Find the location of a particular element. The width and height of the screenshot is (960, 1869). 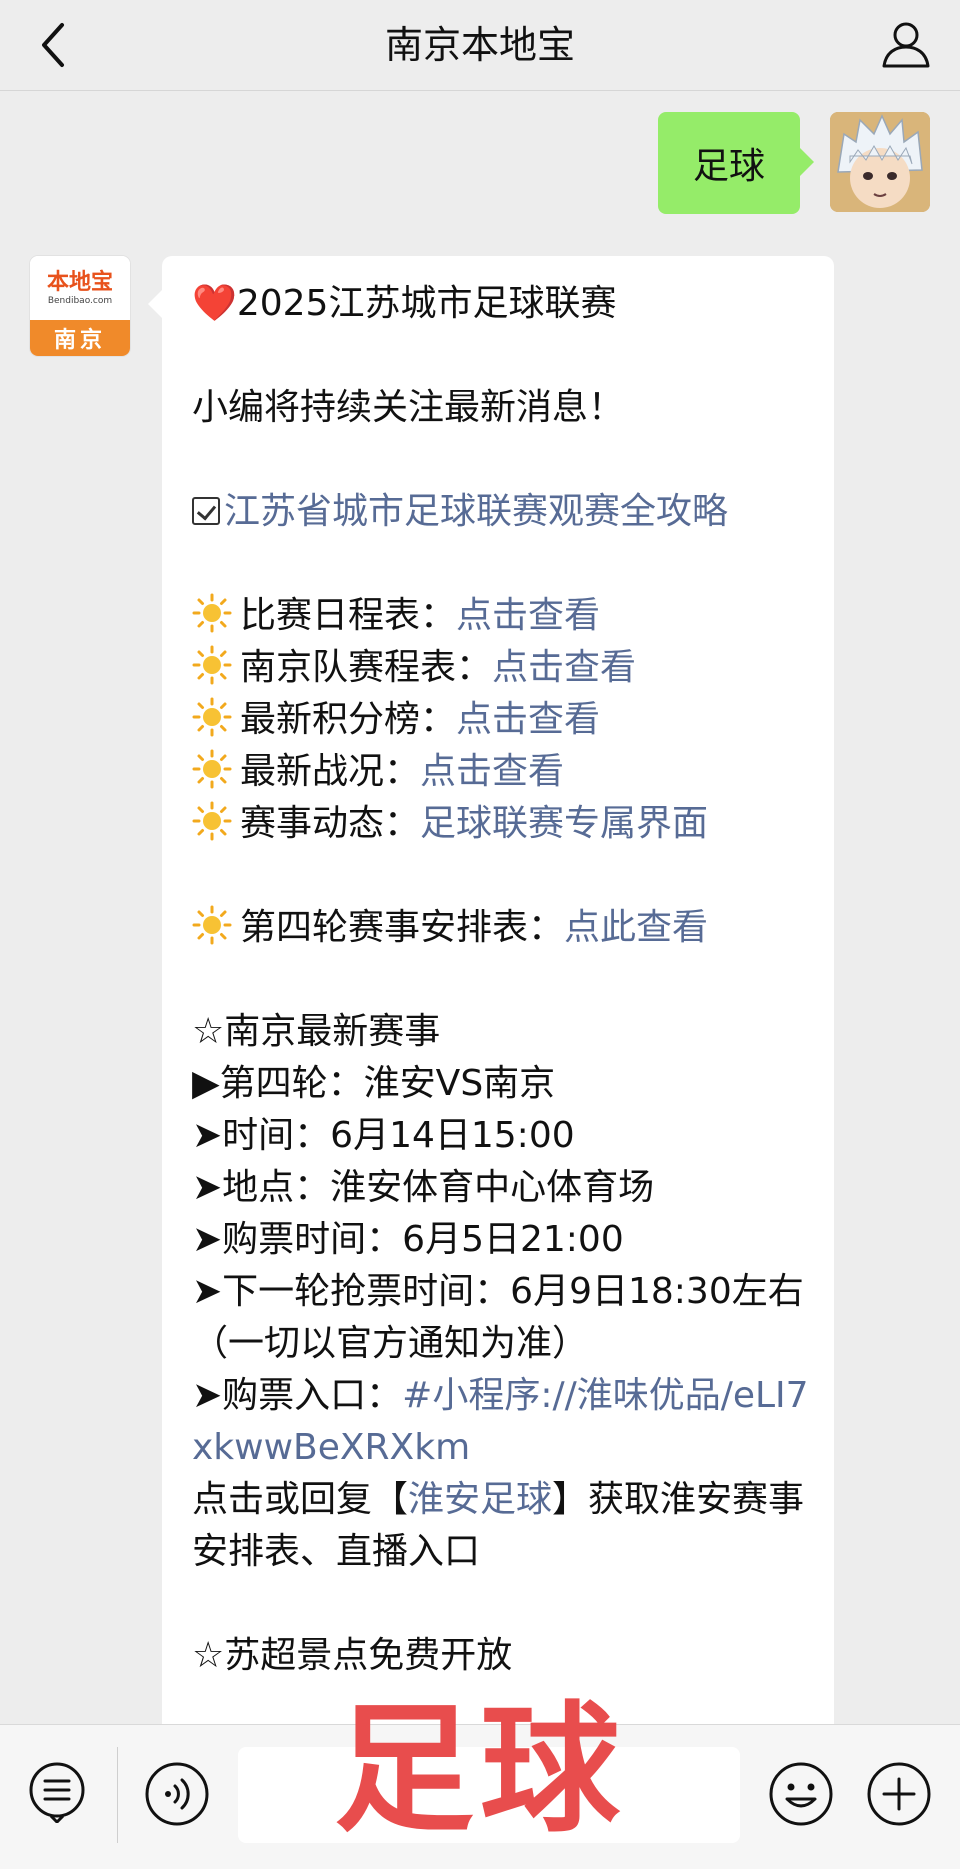

person-icon is located at coordinates (906, 45).